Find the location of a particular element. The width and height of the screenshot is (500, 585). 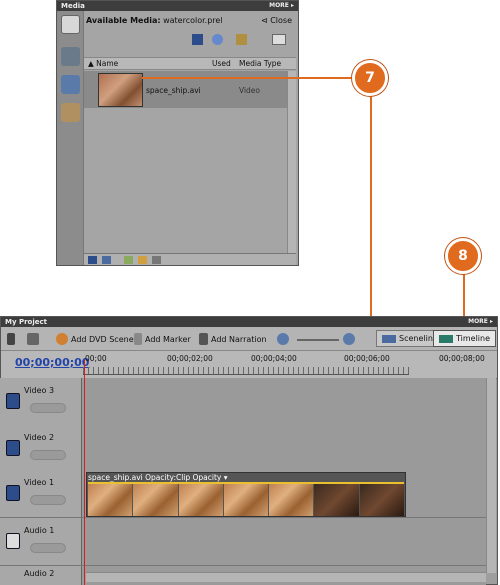

time-stretch-tool is located at coordinates (33, 339).